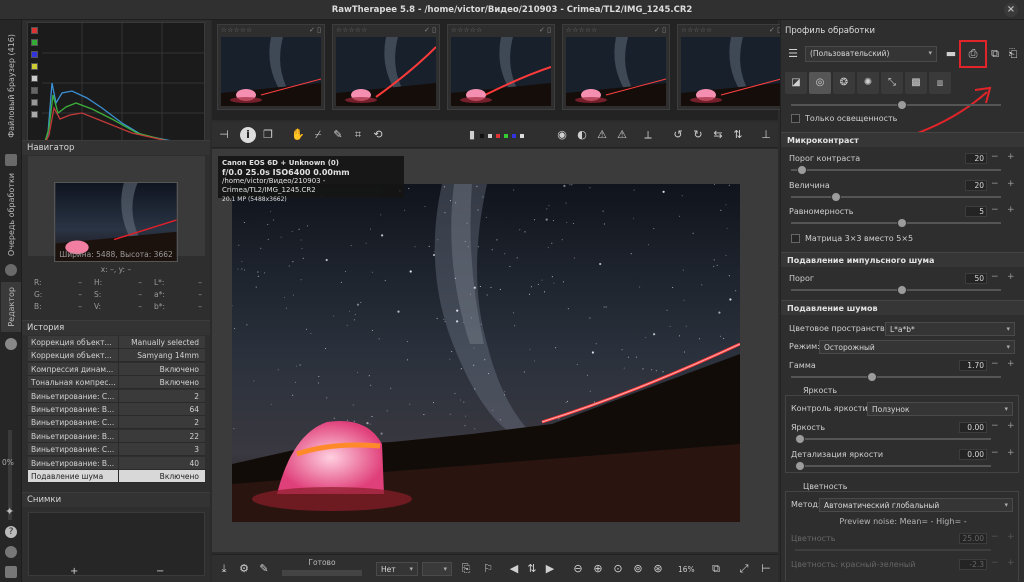  Describe the element at coordinates (802, 170) in the screenshot. I see `mc-threshold-knob` at that location.